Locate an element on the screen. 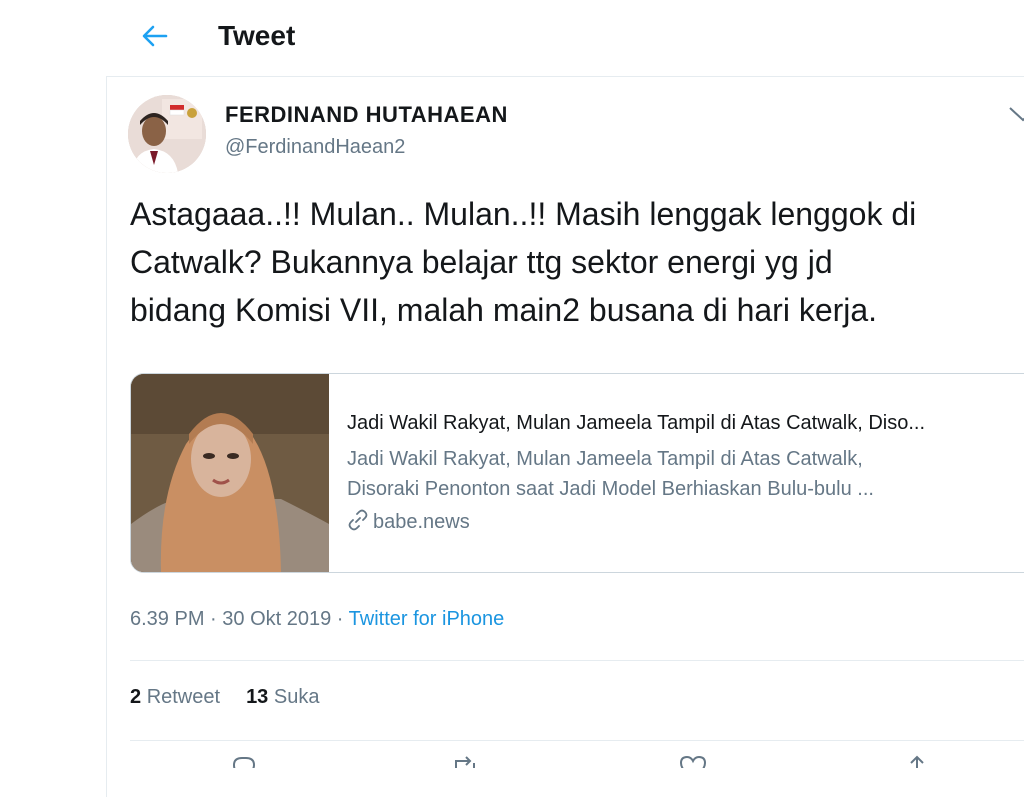  like-button is located at coordinates (693, 761).